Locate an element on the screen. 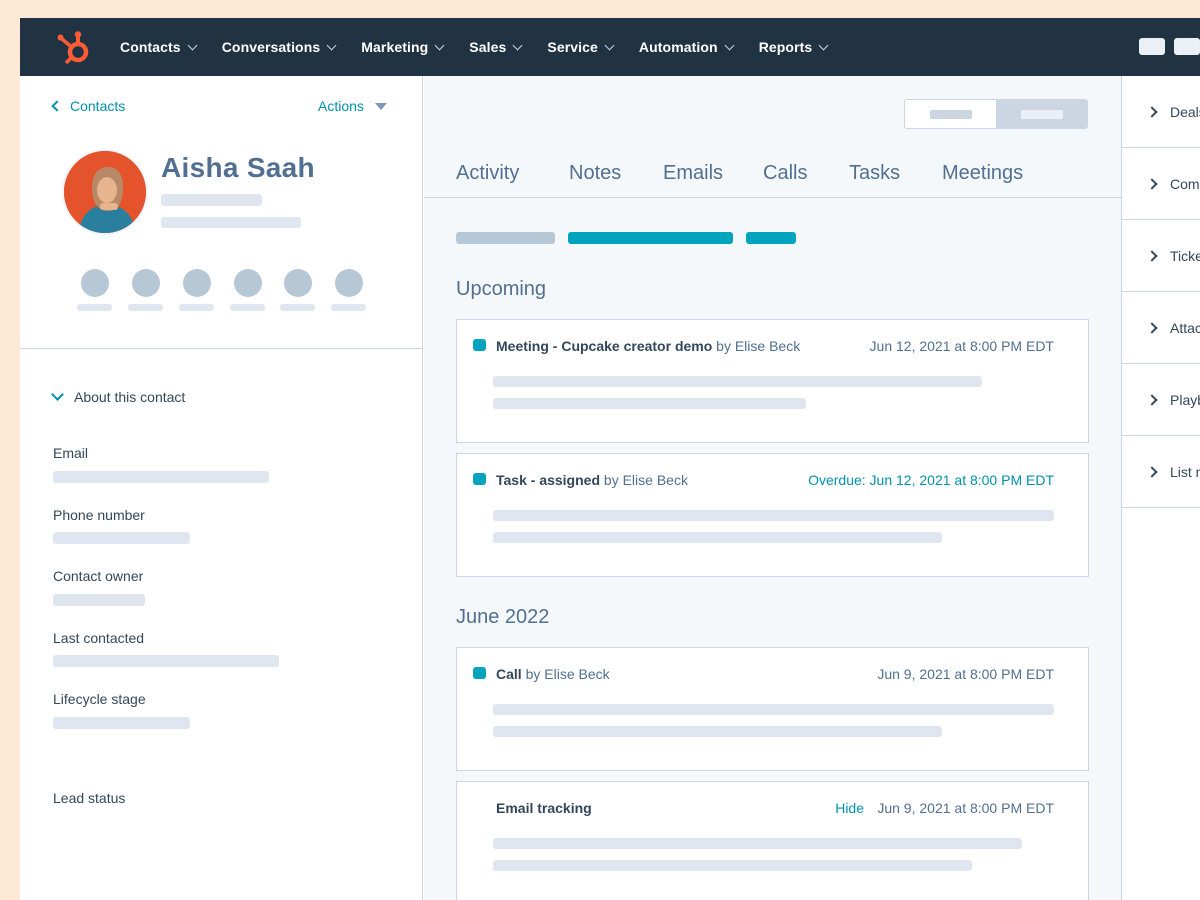 This screenshot has width=1200, height=900. card-author: by Elise Beck is located at coordinates (758, 346).